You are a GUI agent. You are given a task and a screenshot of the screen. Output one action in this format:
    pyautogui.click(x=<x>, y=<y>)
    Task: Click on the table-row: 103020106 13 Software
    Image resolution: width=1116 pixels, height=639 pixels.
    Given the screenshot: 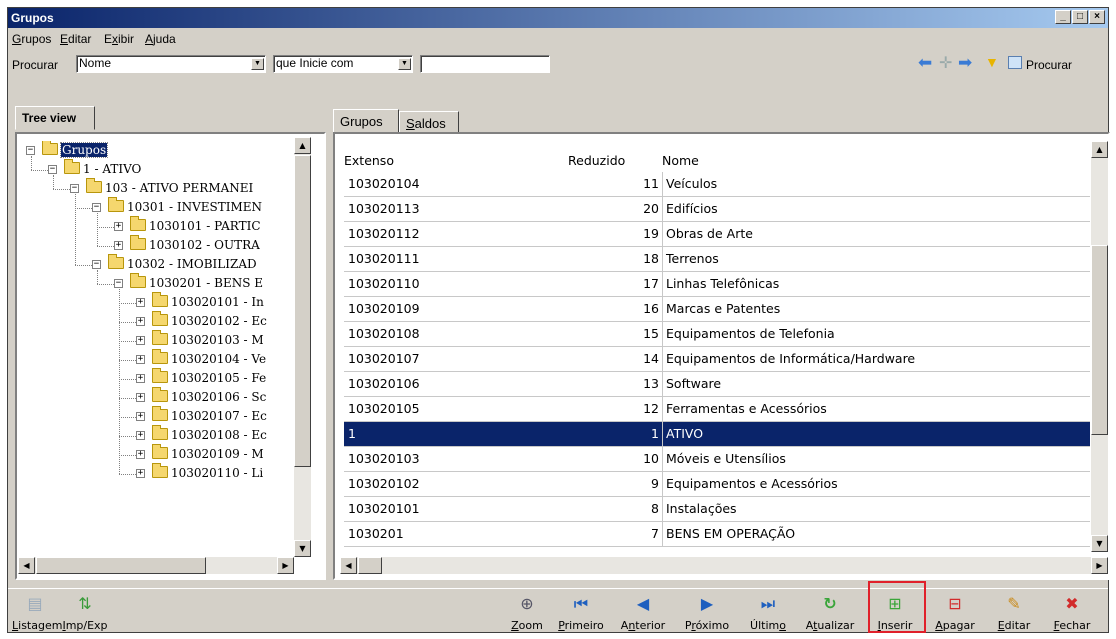 What is the action you would take?
    pyautogui.click(x=717, y=384)
    